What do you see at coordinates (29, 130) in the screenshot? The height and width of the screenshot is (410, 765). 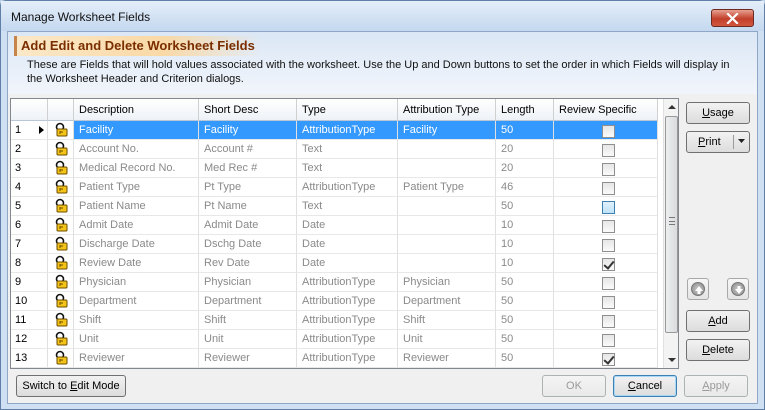 I see `row-number: 1` at bounding box center [29, 130].